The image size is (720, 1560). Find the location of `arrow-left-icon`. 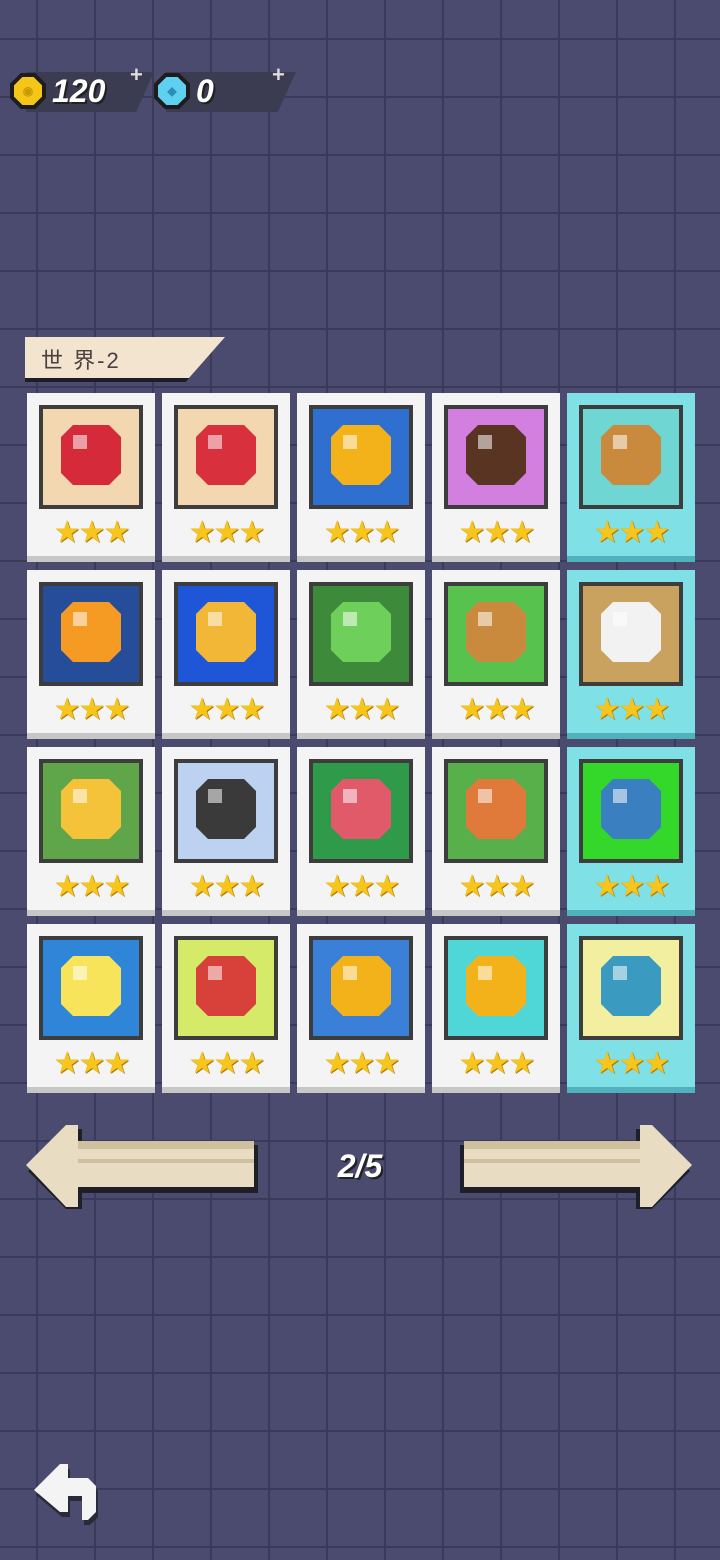

arrow-left-icon is located at coordinates (142, 1169).